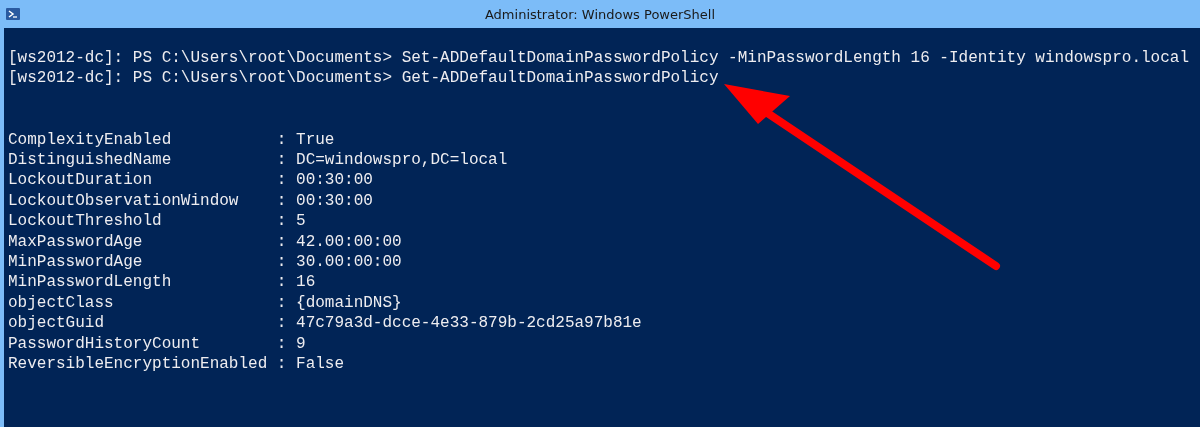 This screenshot has height=427, width=1200. I want to click on output-line: objectGuid : 47c79a3d-dcce-4e33-879b-2cd25a97b81e, so click(325, 323).